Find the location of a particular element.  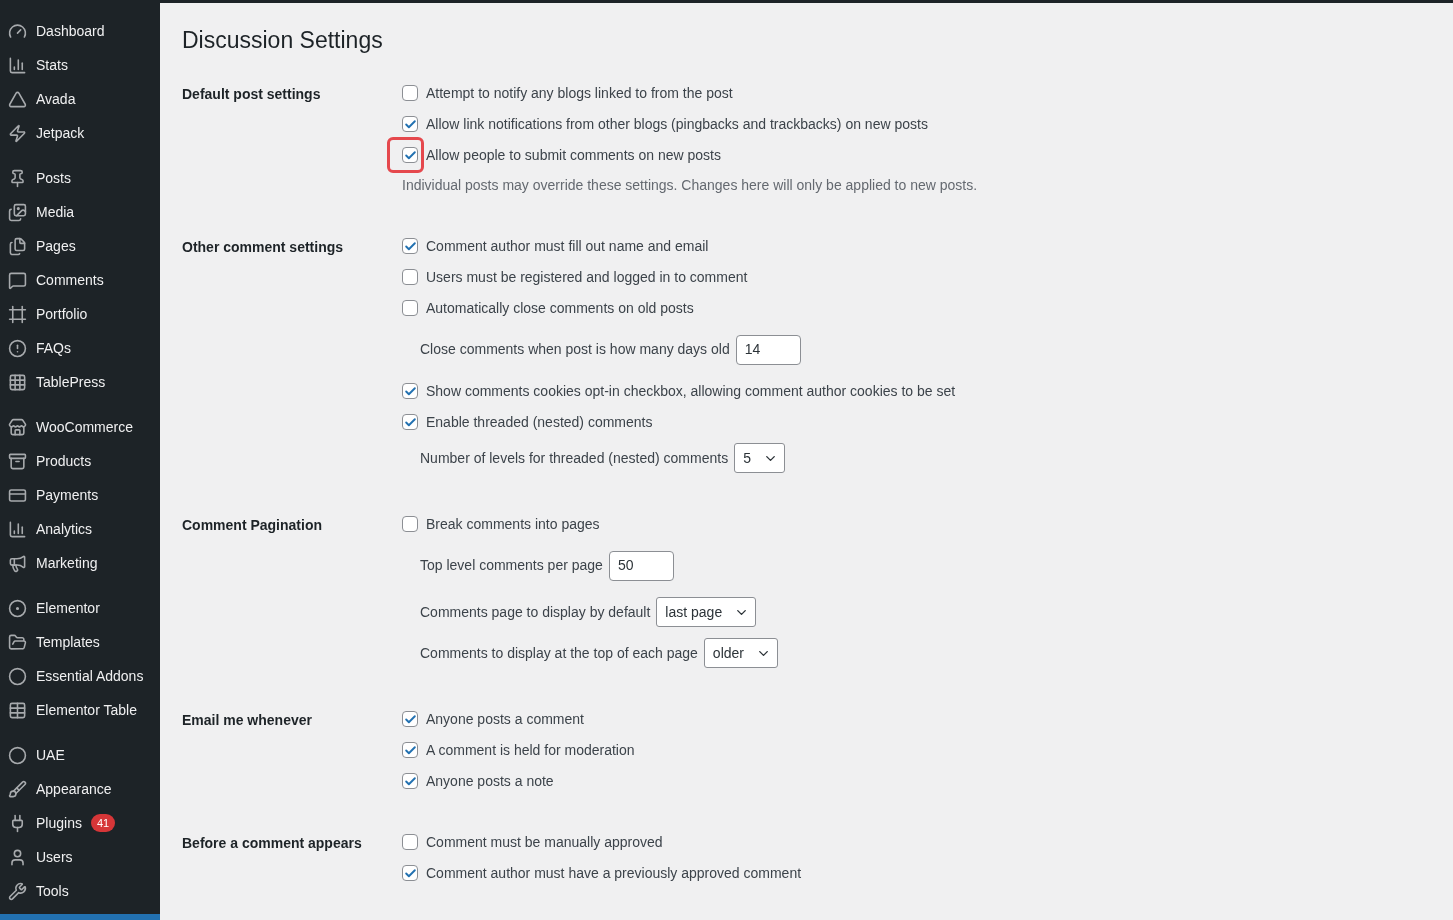

field-label: Number of levels for threaded (nested) comments is located at coordinates (574, 458).